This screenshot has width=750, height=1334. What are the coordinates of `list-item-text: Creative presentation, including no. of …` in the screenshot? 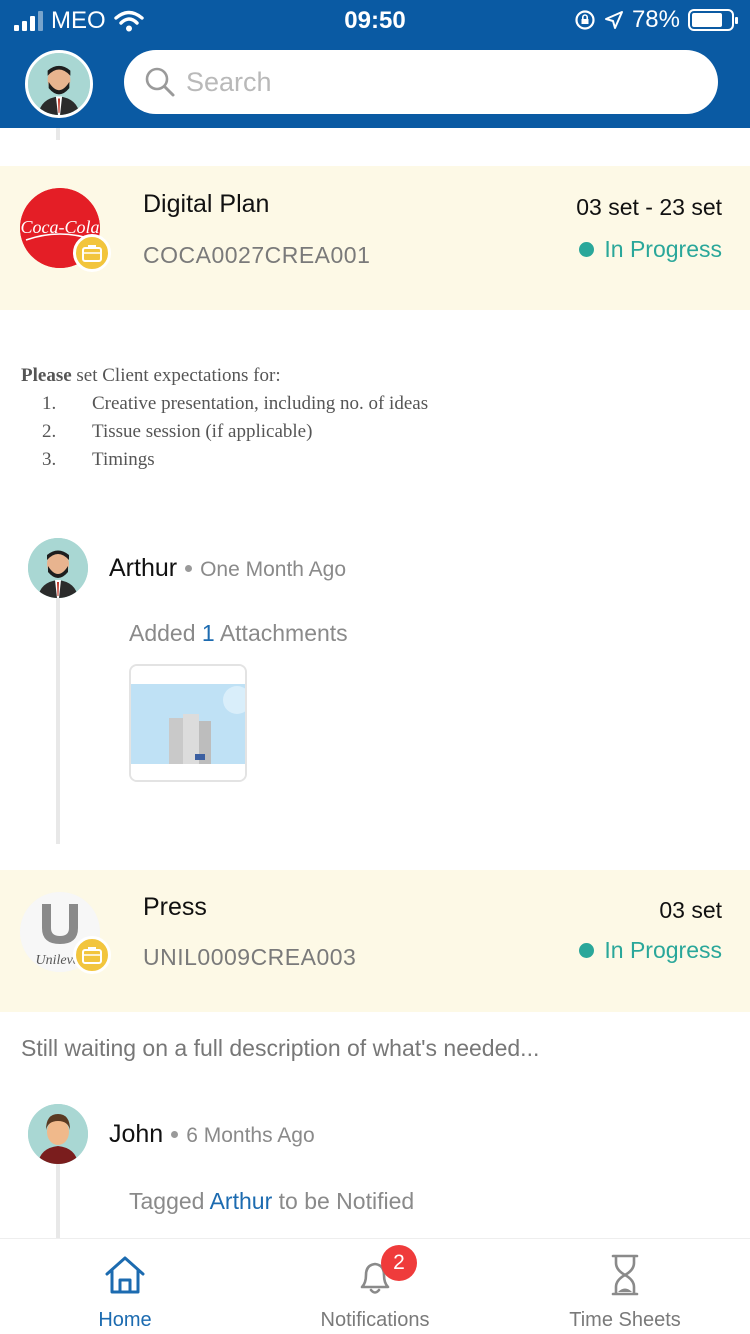 It's located at (260, 403).